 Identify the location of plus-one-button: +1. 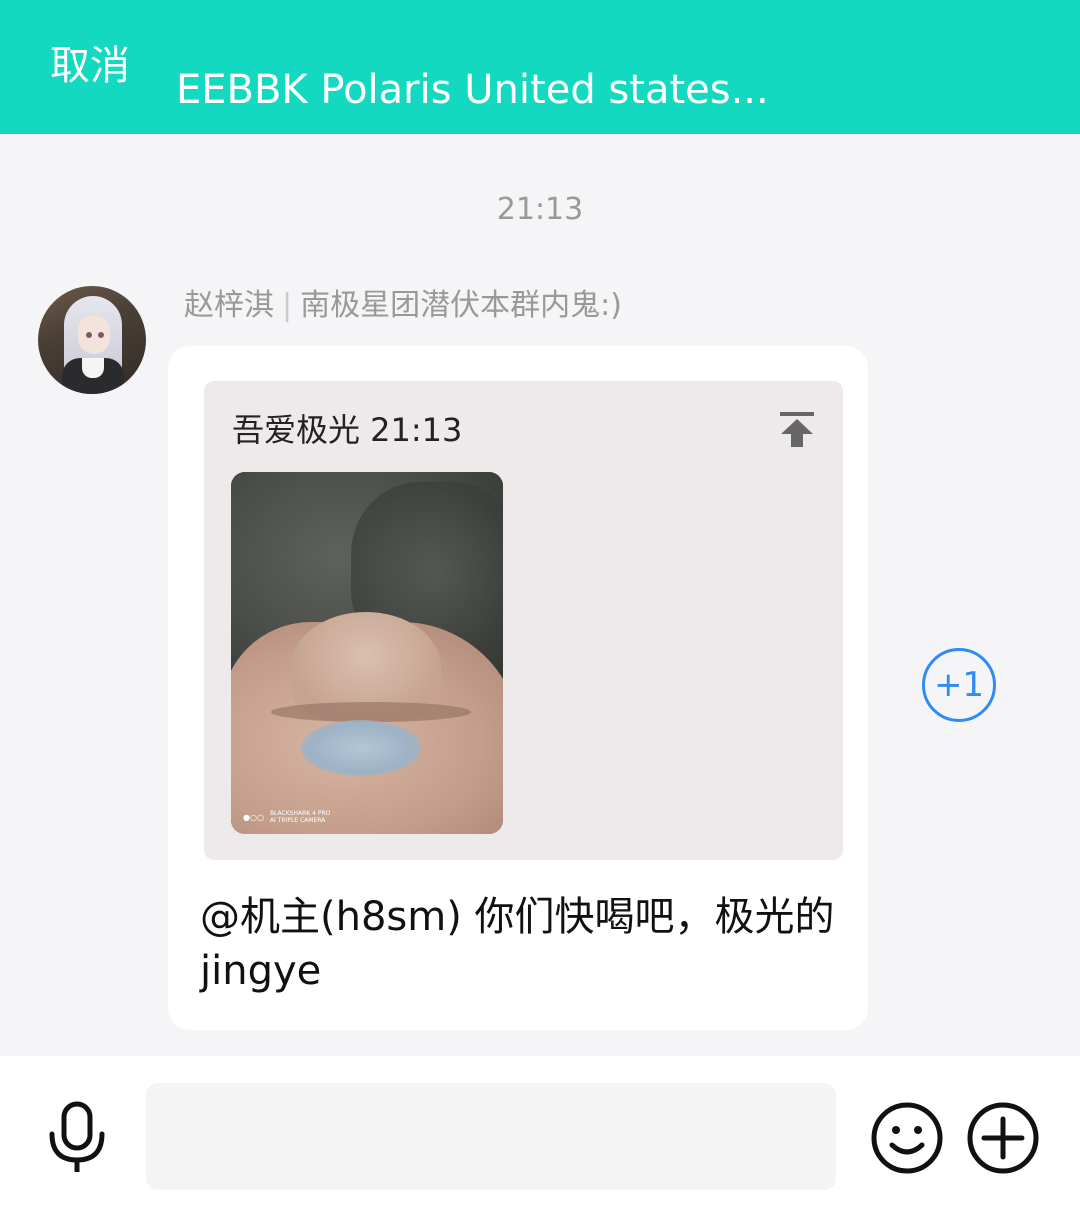
(959, 685).